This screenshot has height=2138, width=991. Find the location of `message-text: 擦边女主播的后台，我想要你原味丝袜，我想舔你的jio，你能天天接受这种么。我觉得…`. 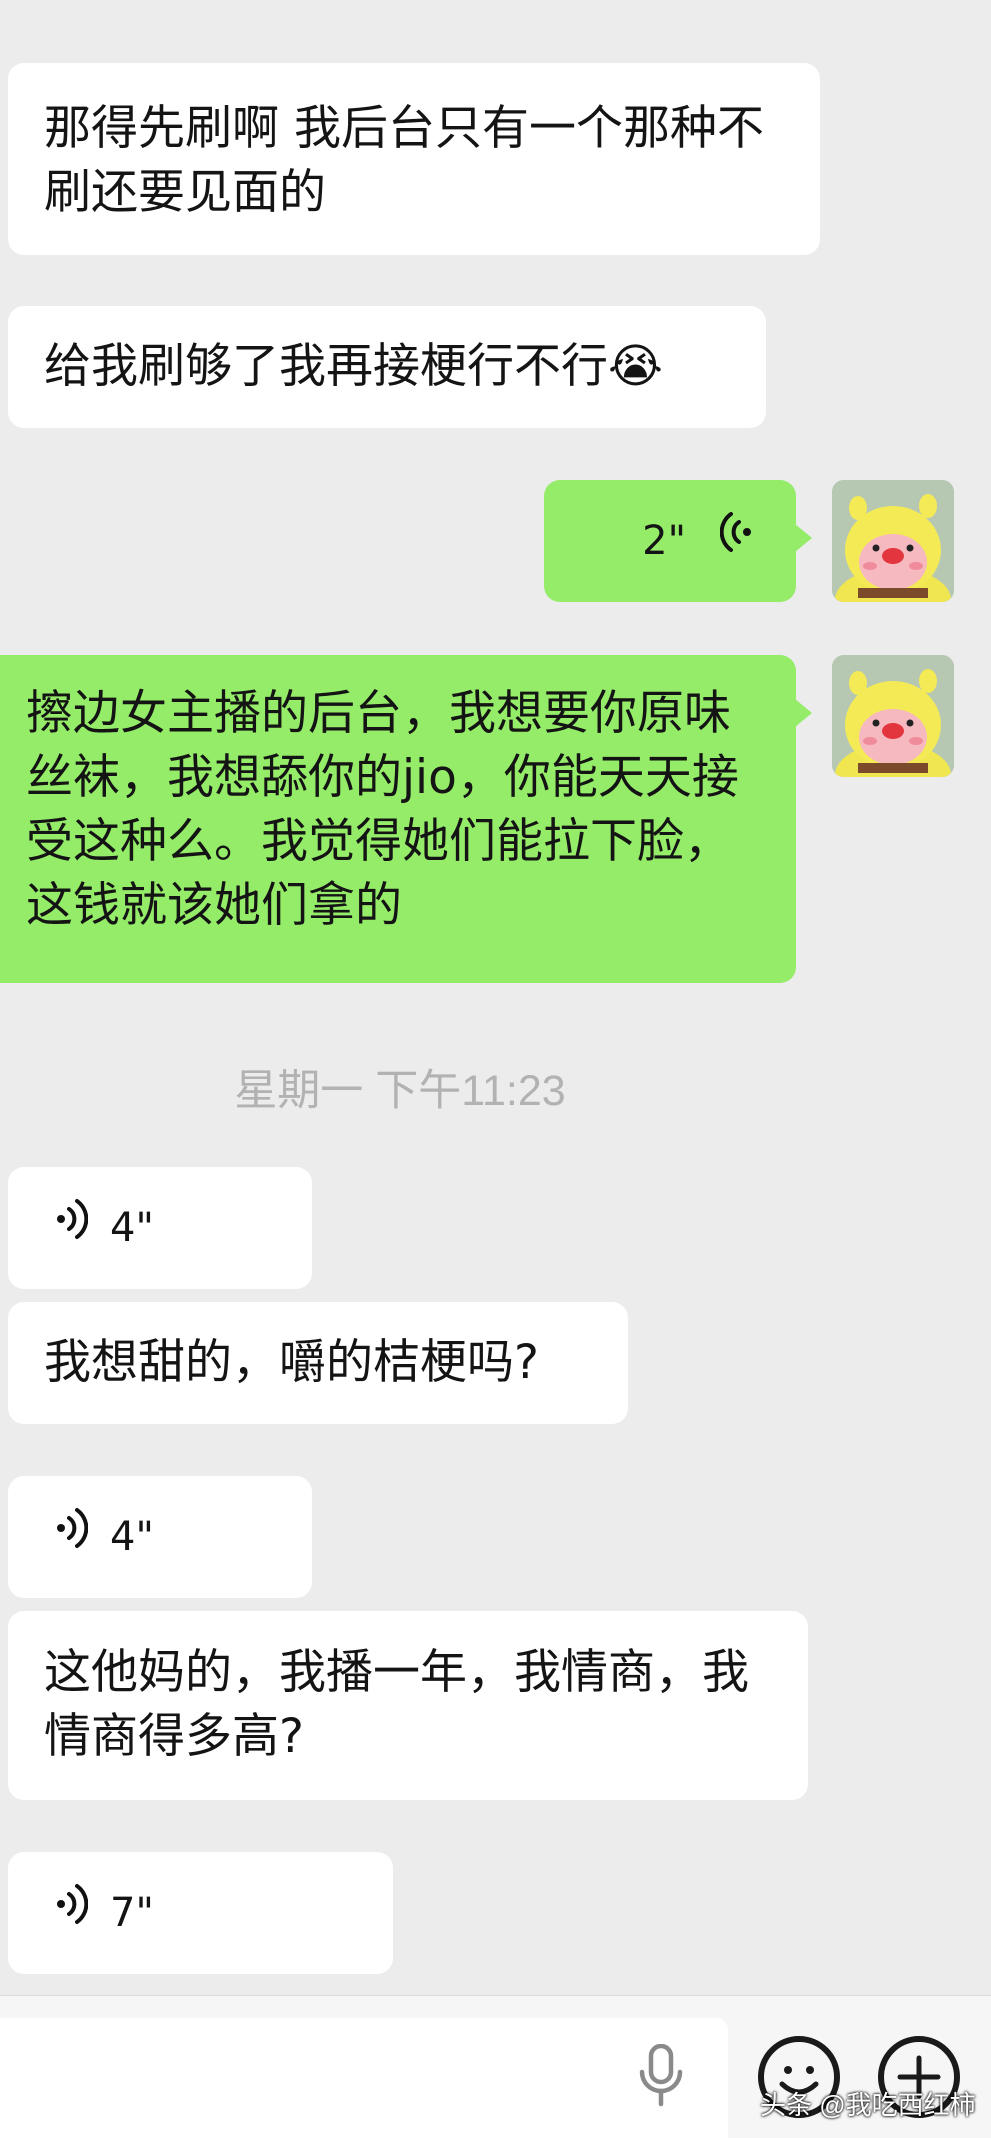

message-text: 擦边女主播的后台，我想要你原味丝袜，我想舔你的jio，你能天天接受这种么。我觉得… is located at coordinates (382, 809).